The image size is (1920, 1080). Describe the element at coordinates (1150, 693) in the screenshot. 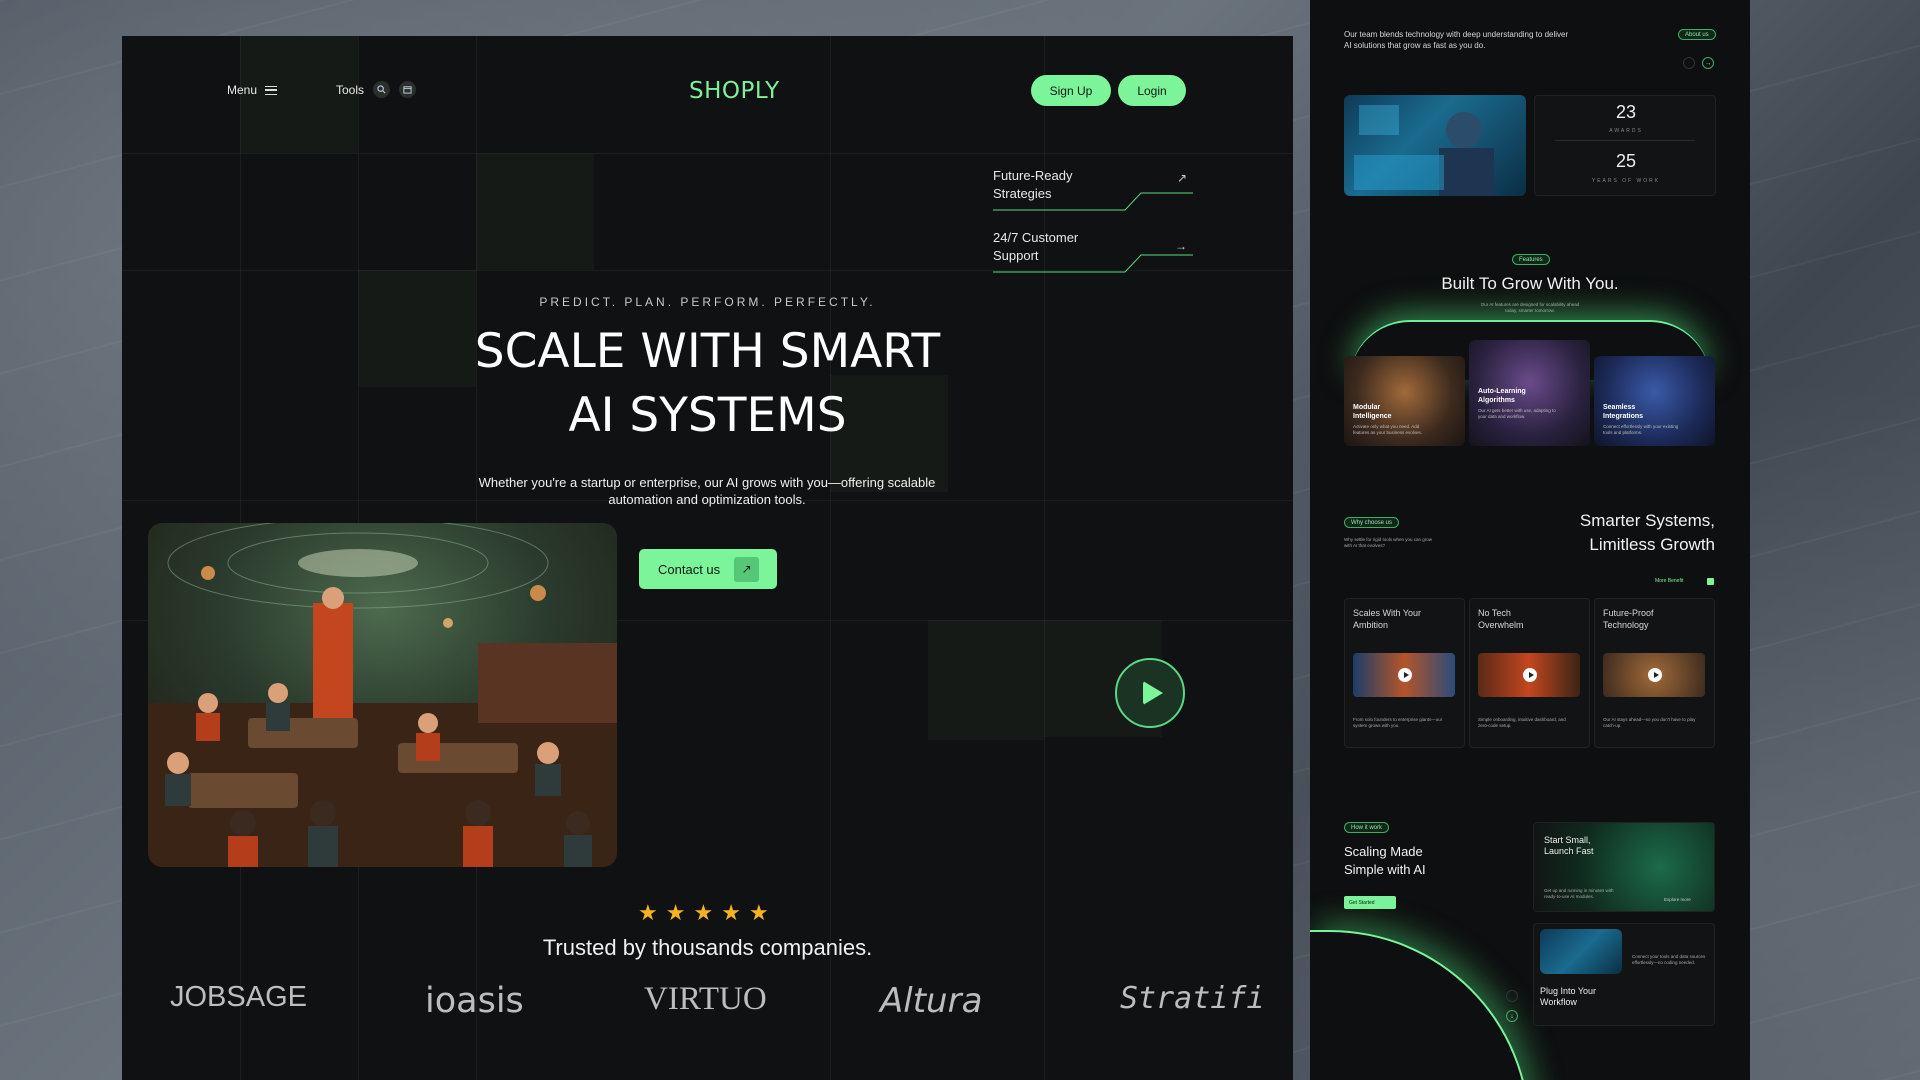

I see `play-video-button` at that location.